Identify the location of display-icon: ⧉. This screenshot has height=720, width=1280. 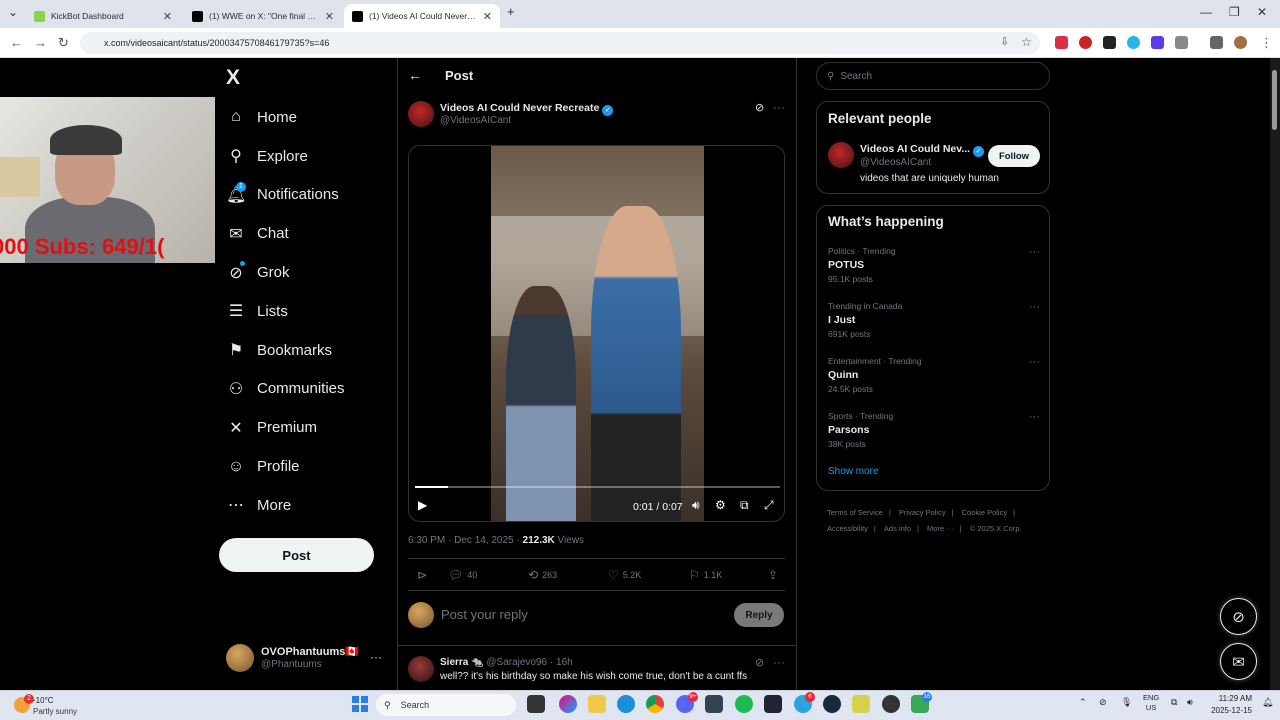
(1174, 702).